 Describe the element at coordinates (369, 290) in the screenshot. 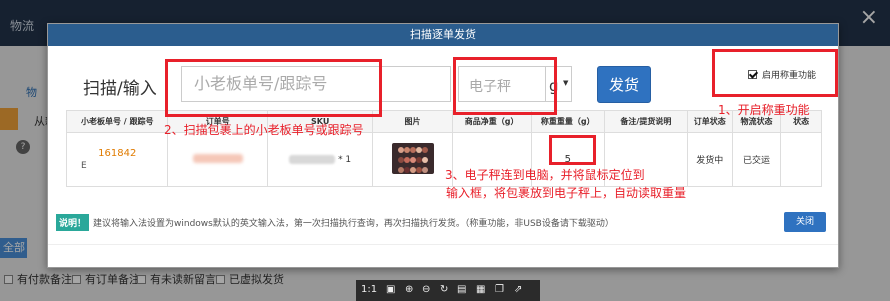

I see `zoom-actual-size: 1:1` at that location.